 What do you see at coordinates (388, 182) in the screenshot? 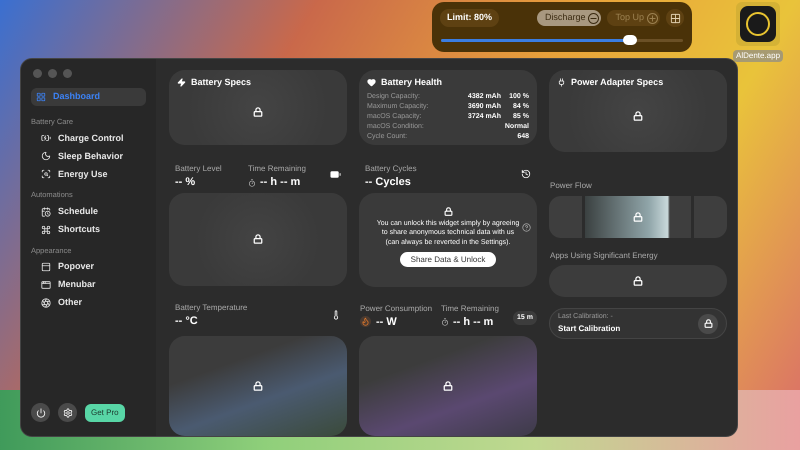
I see `widget-value: -- Cycles` at bounding box center [388, 182].